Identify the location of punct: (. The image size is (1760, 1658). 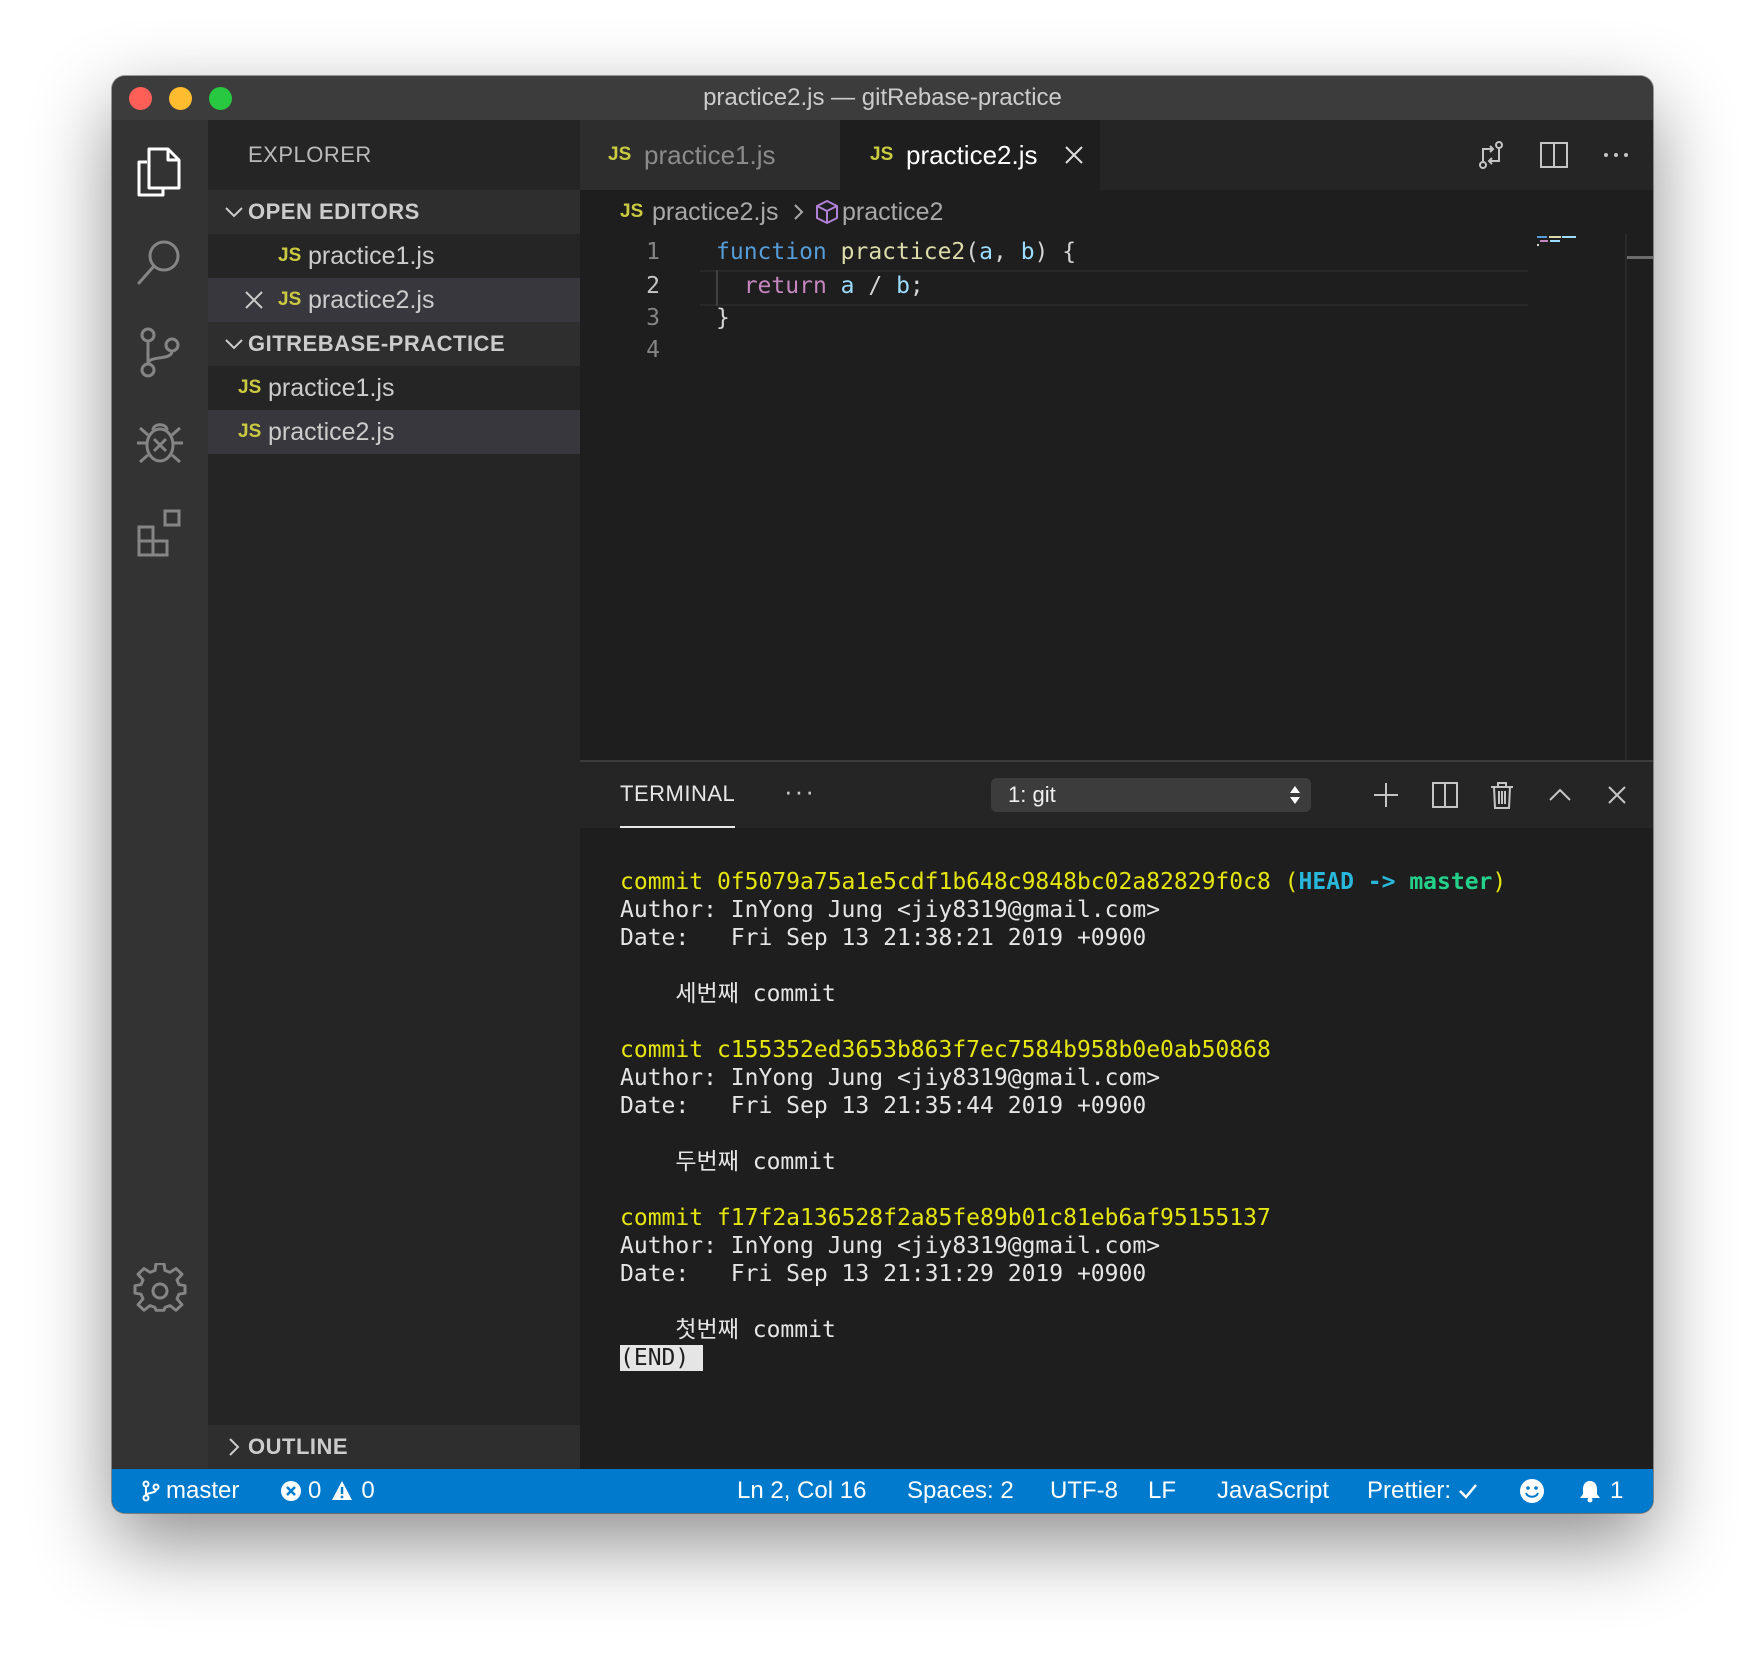
(972, 252).